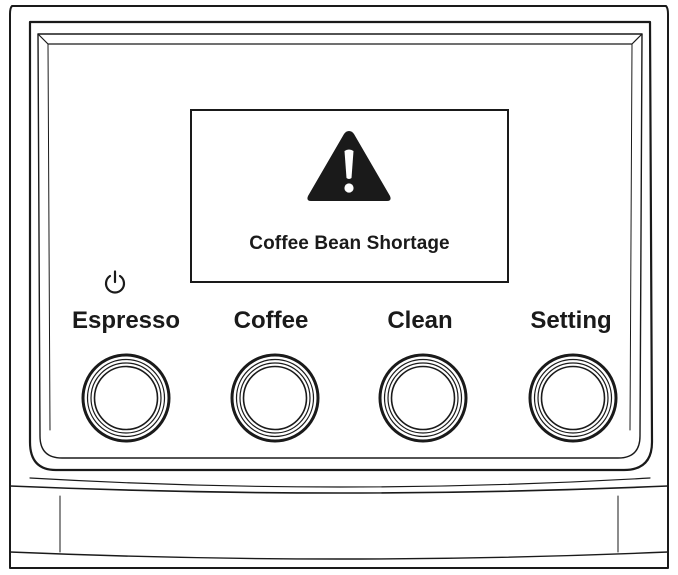 The image size is (678, 575). What do you see at coordinates (420, 320) in the screenshot?
I see `clean-label: Clean` at bounding box center [420, 320].